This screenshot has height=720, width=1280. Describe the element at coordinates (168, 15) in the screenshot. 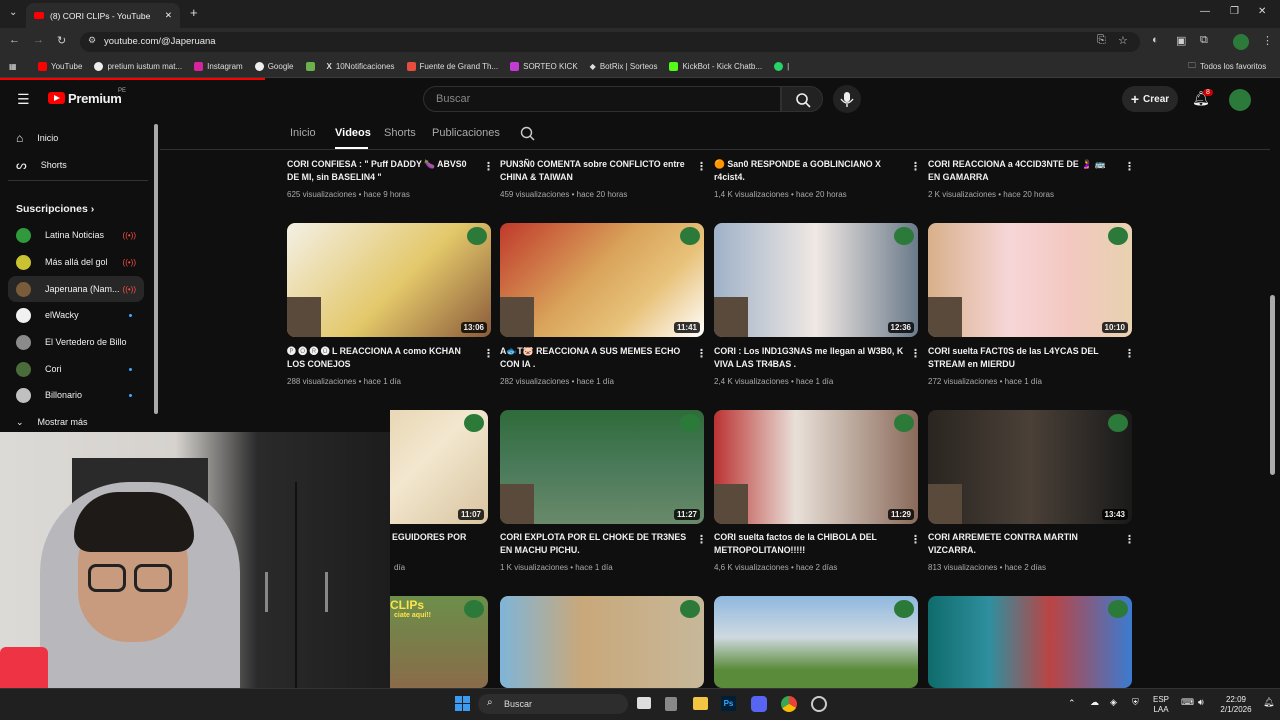

I see `close-tab-icon: ✕` at that location.